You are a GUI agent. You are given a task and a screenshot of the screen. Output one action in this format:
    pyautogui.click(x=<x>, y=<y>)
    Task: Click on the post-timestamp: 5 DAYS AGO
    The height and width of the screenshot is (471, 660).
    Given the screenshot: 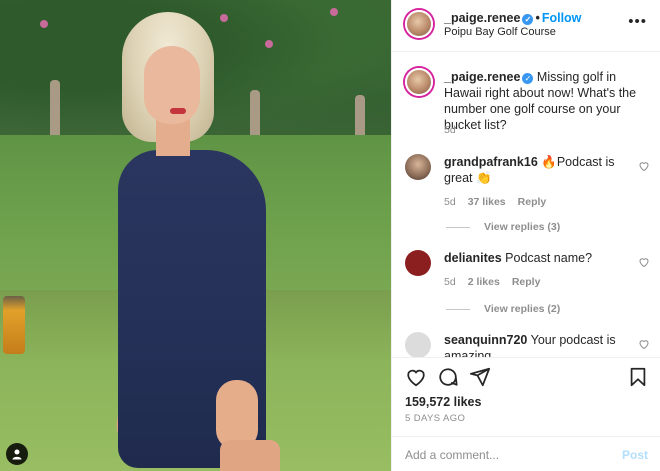 What is the action you would take?
    pyautogui.click(x=435, y=418)
    